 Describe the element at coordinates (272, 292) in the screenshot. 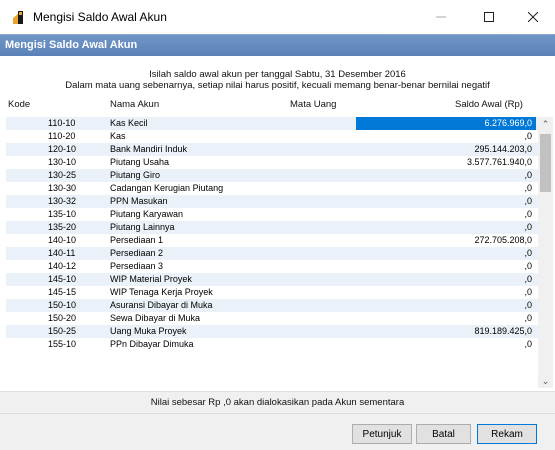

I see `table-row: 145-15 WIP Tenaga Kerja Proyek ,0` at that location.